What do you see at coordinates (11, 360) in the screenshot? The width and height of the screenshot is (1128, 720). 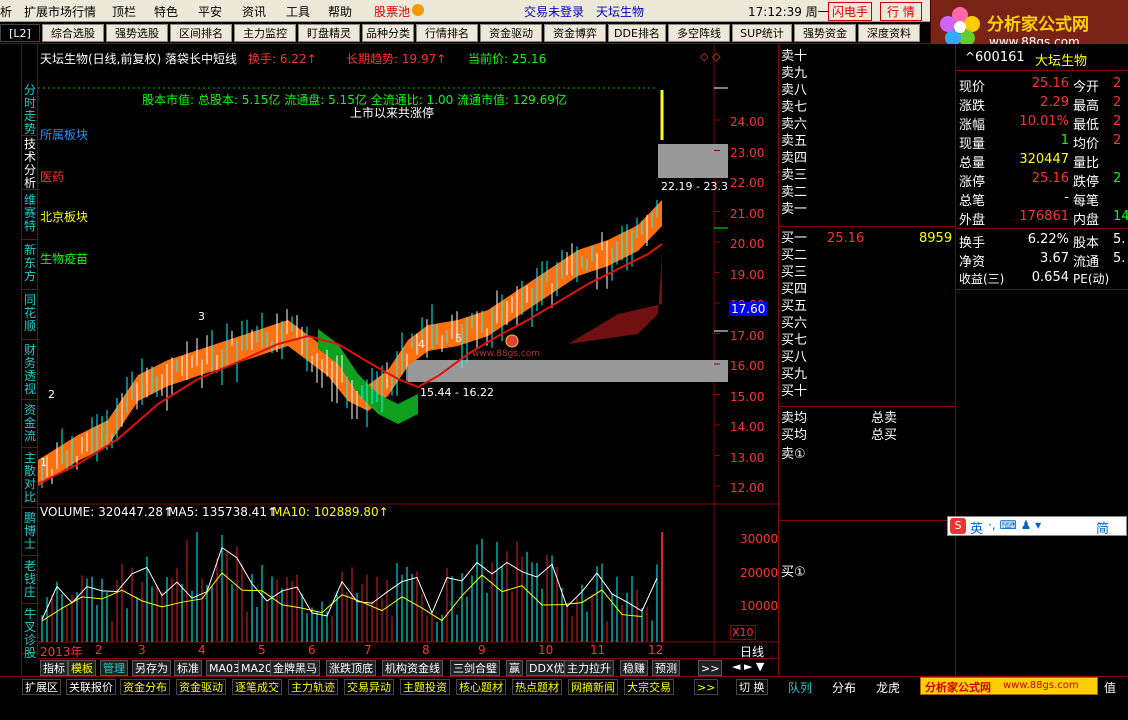 I see `left-strip` at bounding box center [11, 360].